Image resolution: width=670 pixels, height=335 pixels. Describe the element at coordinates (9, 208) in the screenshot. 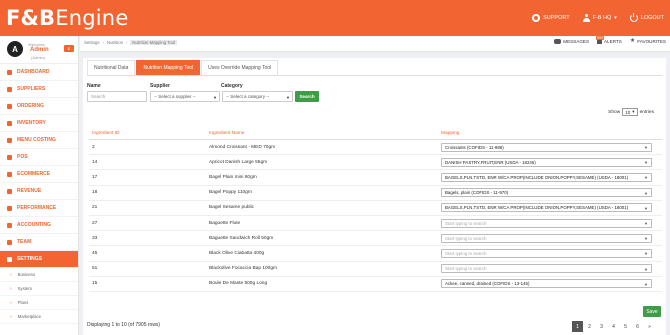

I see `chart-icon` at that location.